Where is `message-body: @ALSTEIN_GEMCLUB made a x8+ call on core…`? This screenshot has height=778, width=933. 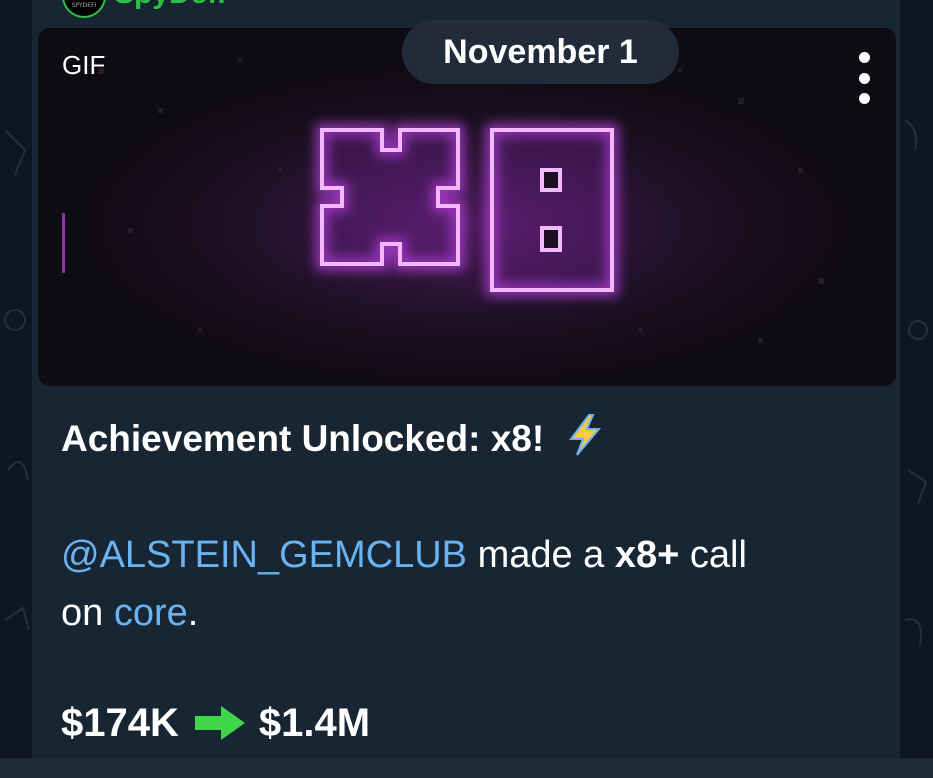
message-body: @ALSTEIN_GEMCLUB made a x8+ call on core… is located at coordinates (471, 584).